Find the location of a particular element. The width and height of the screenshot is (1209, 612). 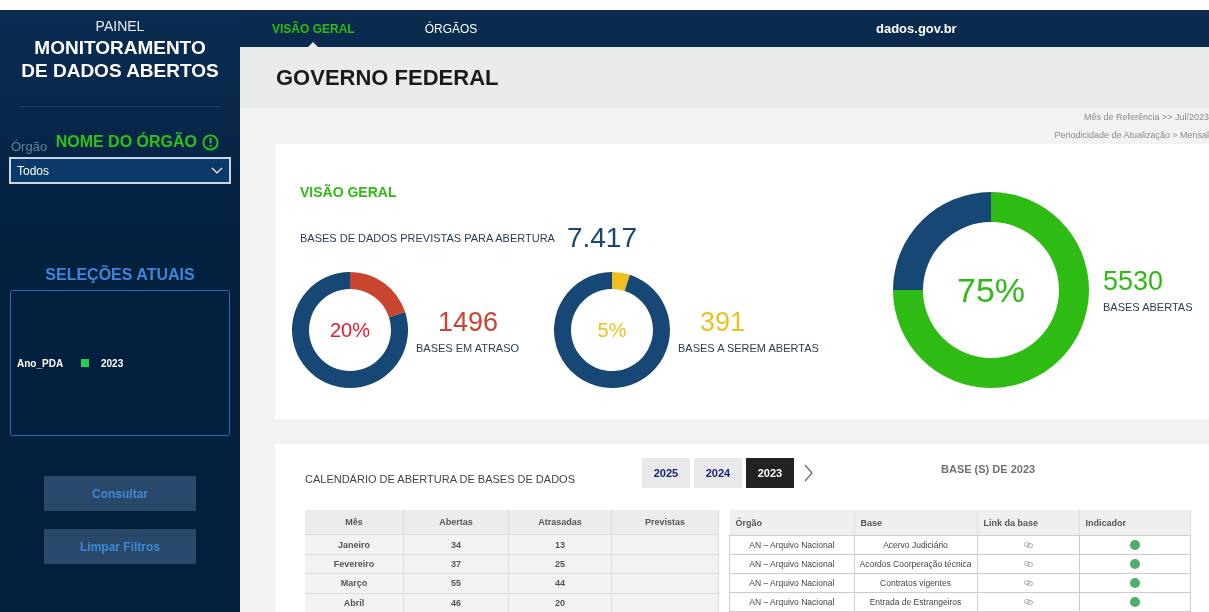

column-header: Base is located at coordinates (915, 523).